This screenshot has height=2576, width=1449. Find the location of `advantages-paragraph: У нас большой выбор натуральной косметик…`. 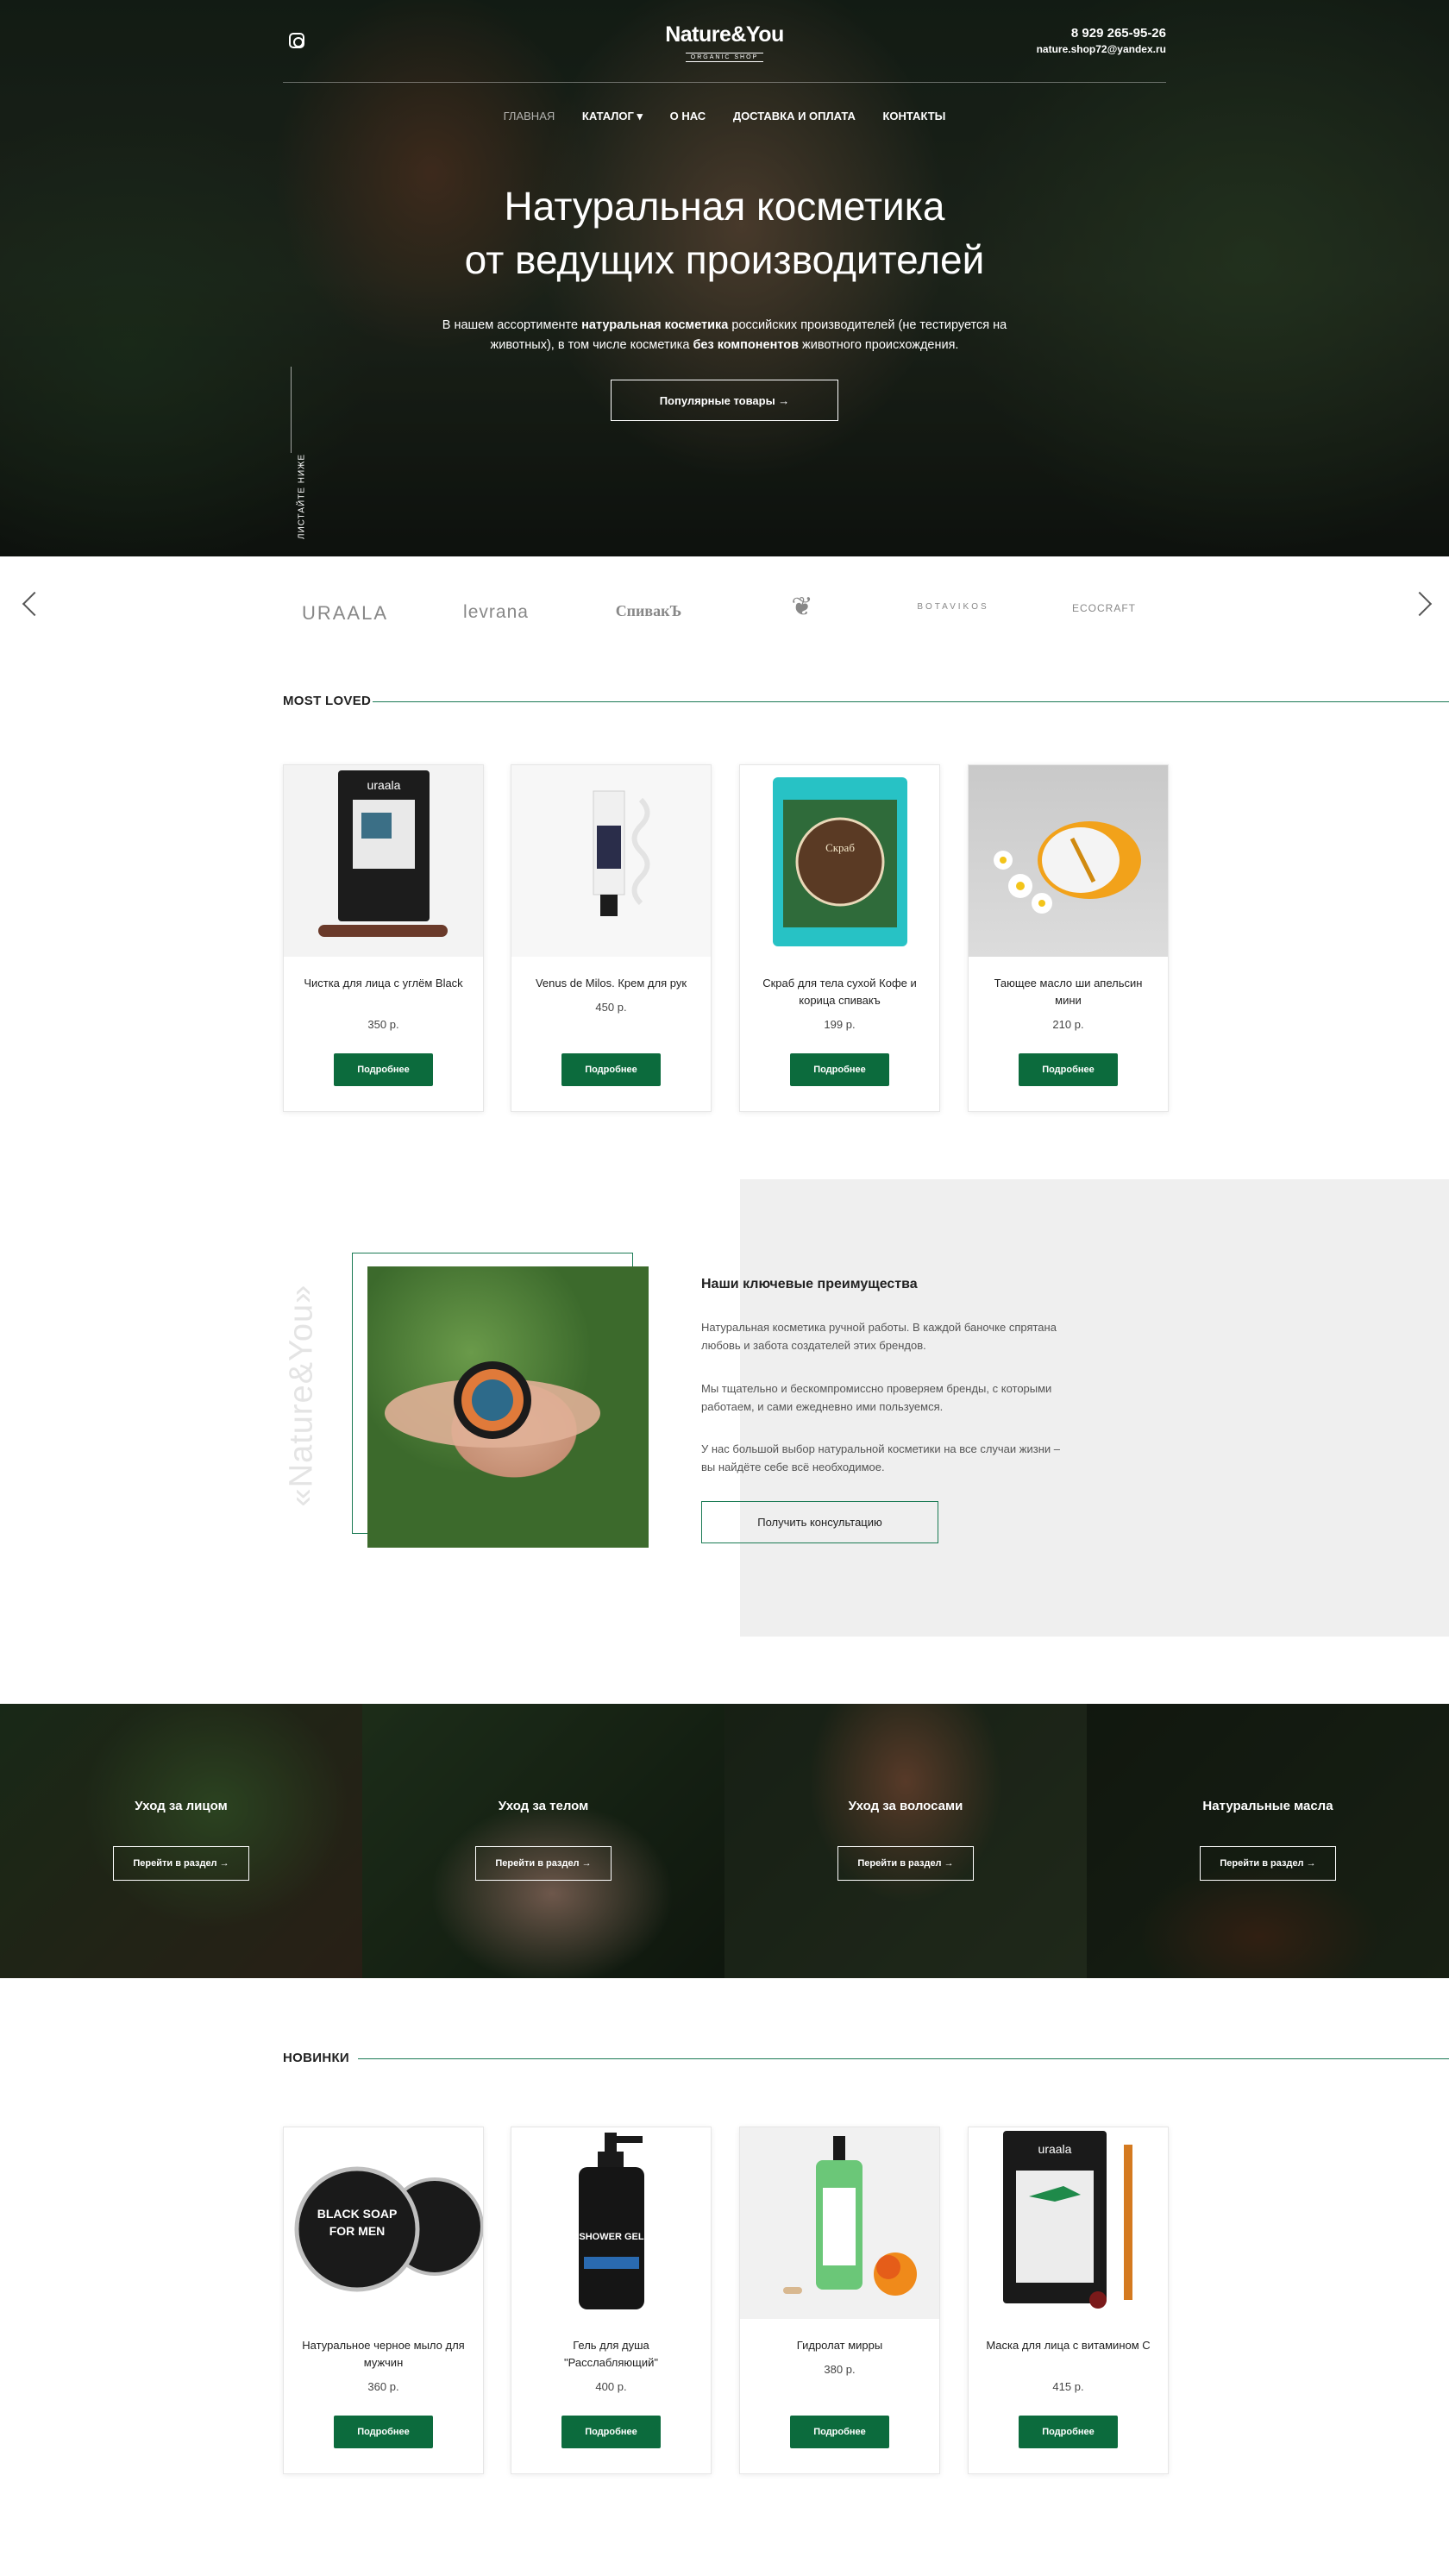

advantages-paragraph: У нас большой выбор натуральной косметик… is located at coordinates (881, 1457).